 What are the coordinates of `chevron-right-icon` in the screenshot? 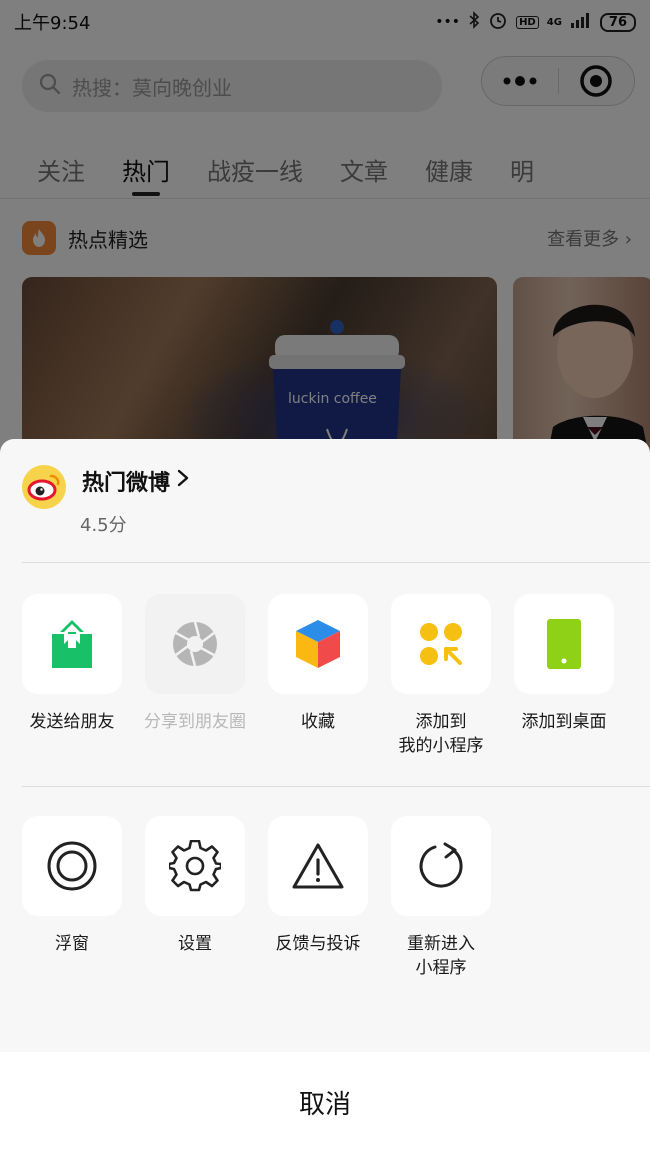 It's located at (183, 481).